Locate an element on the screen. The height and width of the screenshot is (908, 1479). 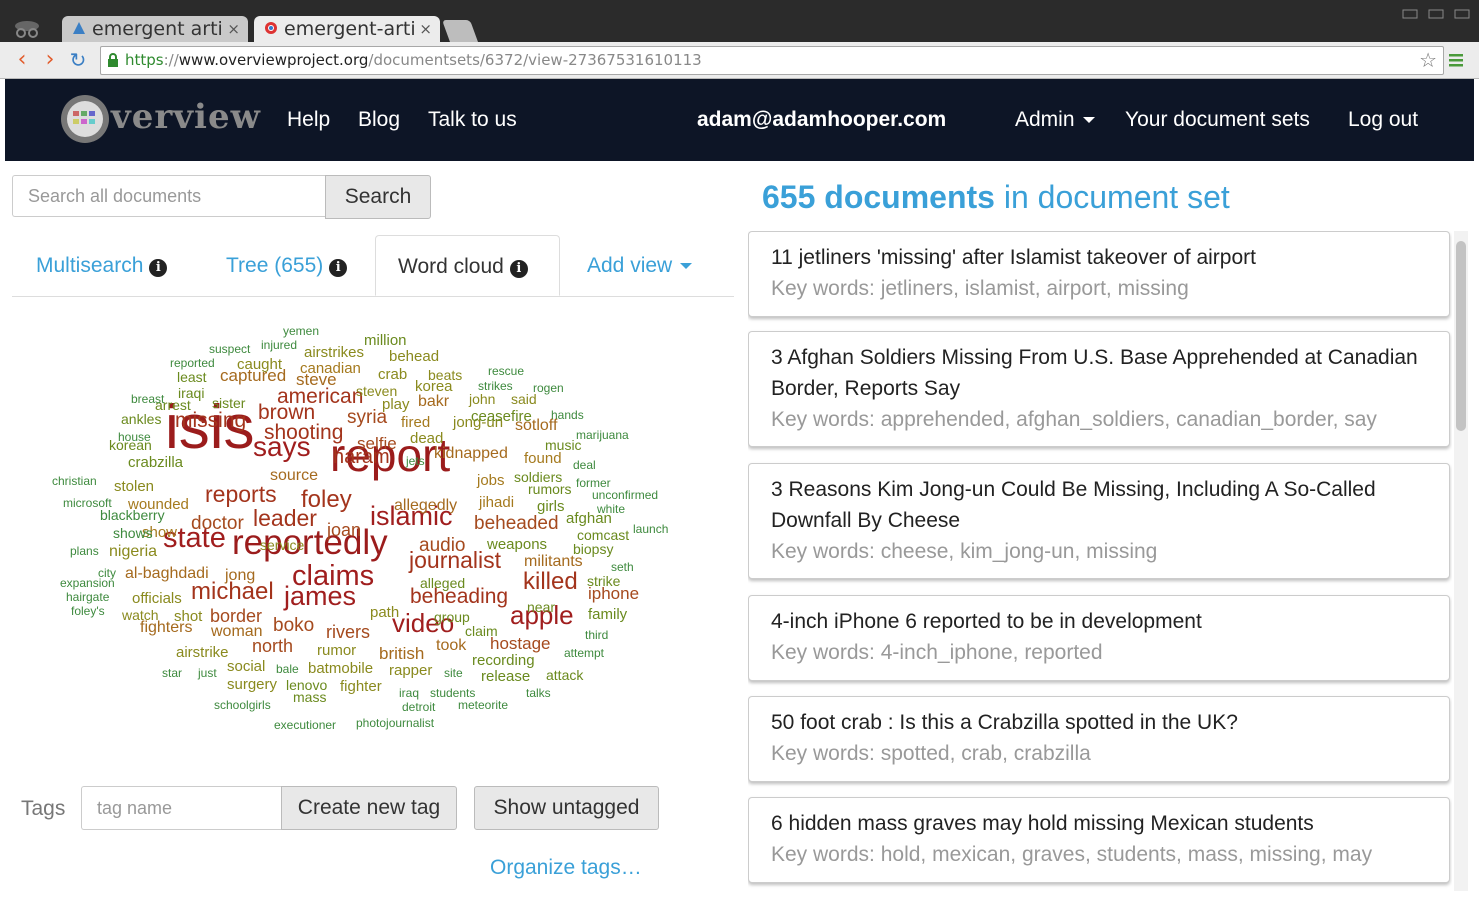
word-cloud-term: source is located at coordinates (294, 476).